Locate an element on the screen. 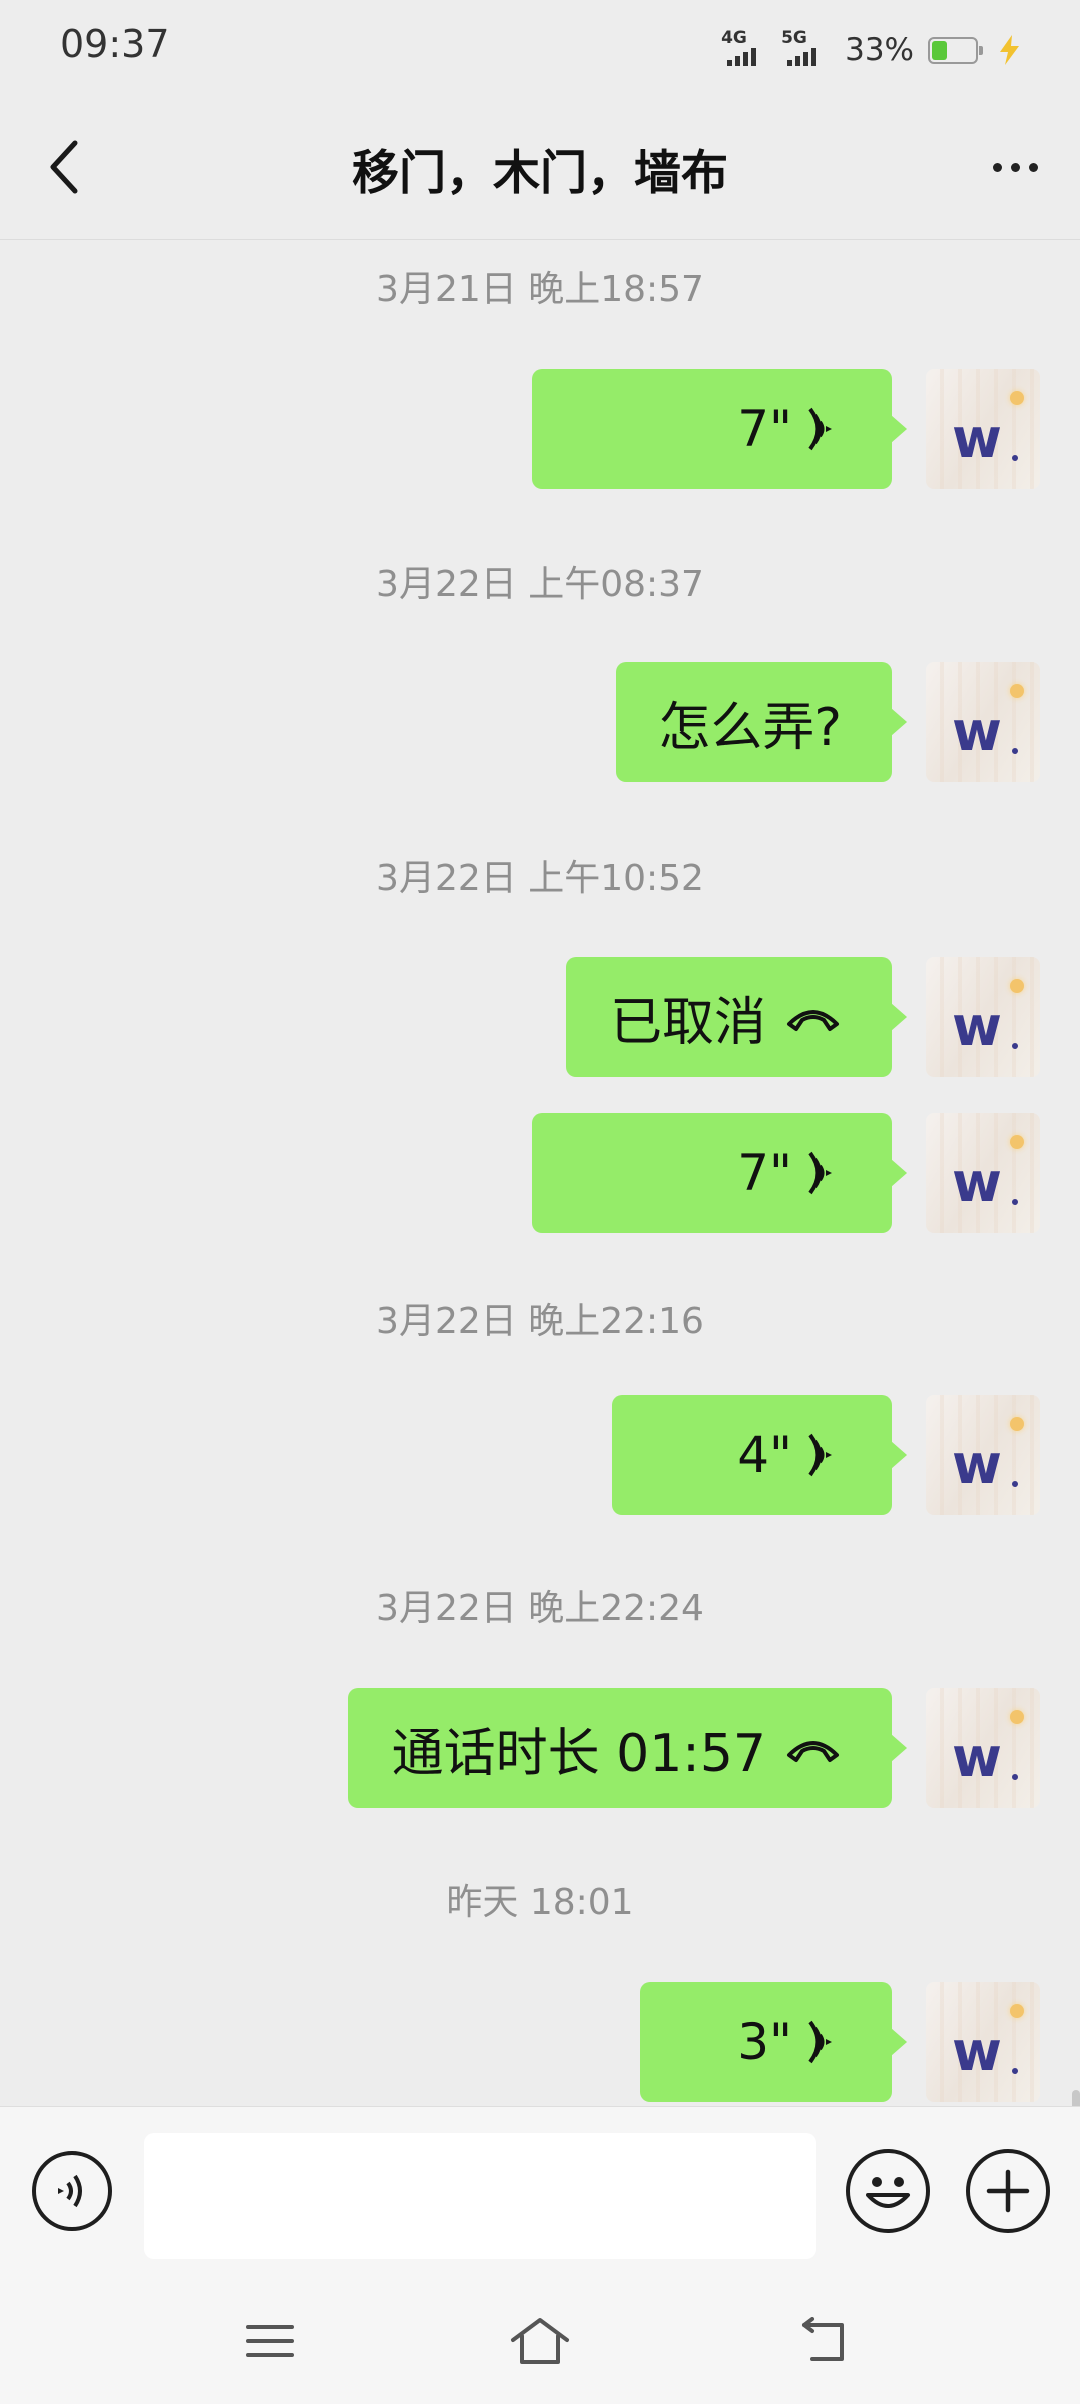  home-button is located at coordinates (540, 2341).